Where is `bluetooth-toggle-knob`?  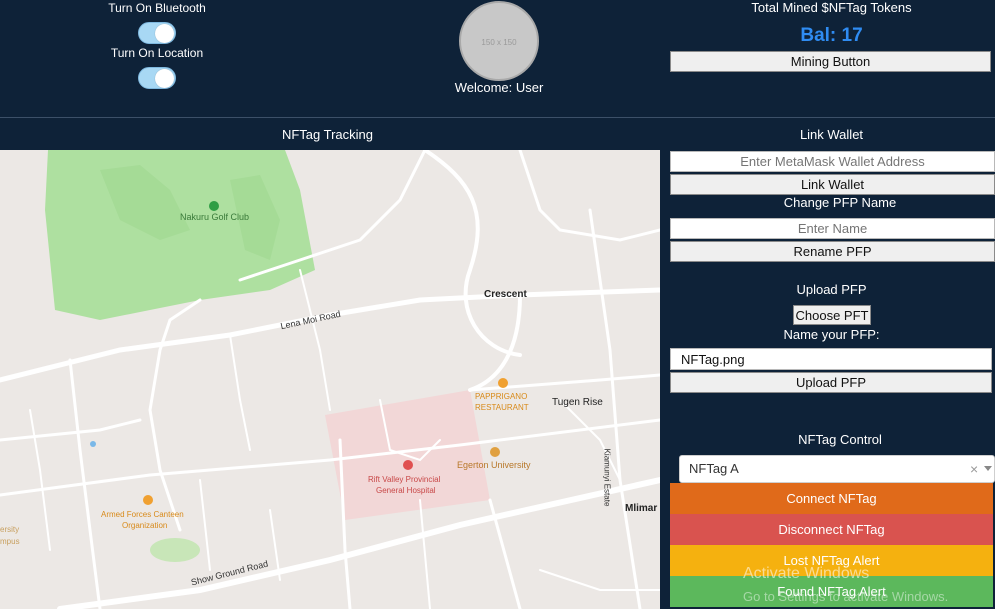
bluetooth-toggle-knob is located at coordinates (164, 33).